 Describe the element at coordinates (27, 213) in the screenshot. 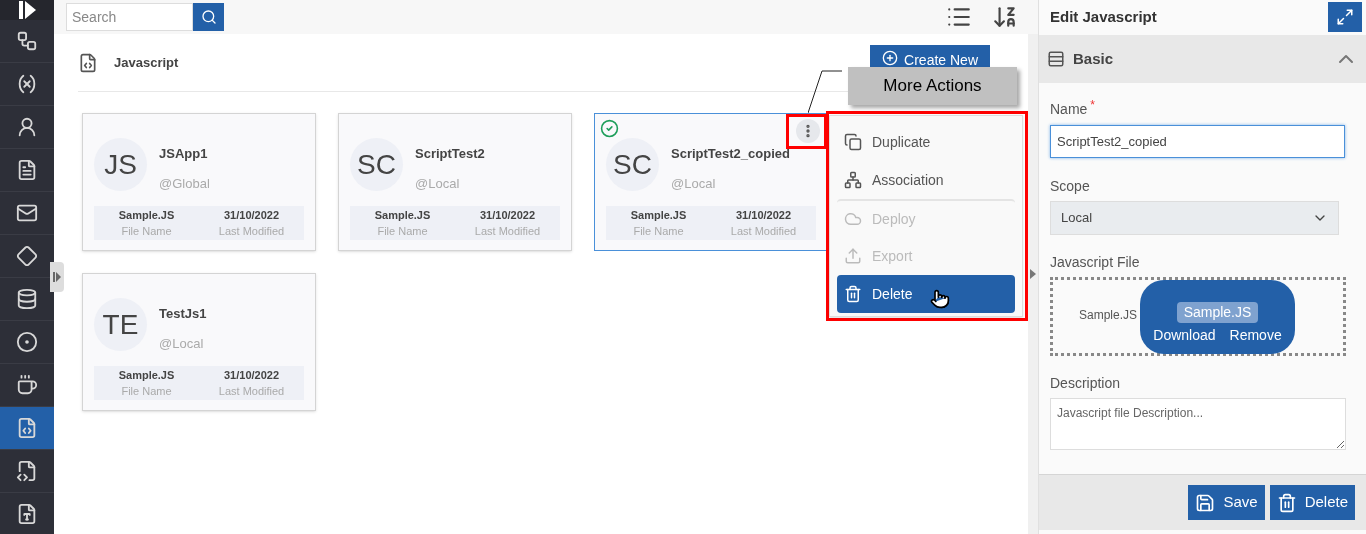

I see `mail-icon` at that location.